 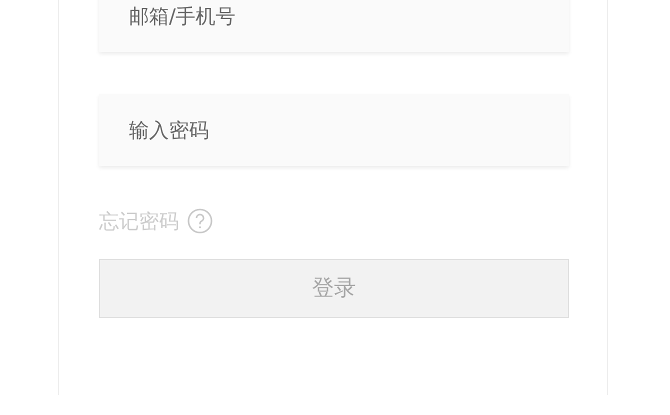 What do you see at coordinates (334, 26) in the screenshot?
I see `account-field: 邮箱/手机号` at bounding box center [334, 26].